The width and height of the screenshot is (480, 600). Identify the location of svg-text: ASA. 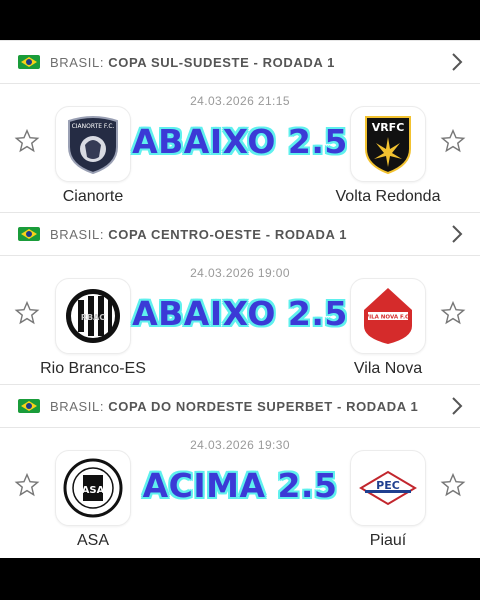
(93, 490).